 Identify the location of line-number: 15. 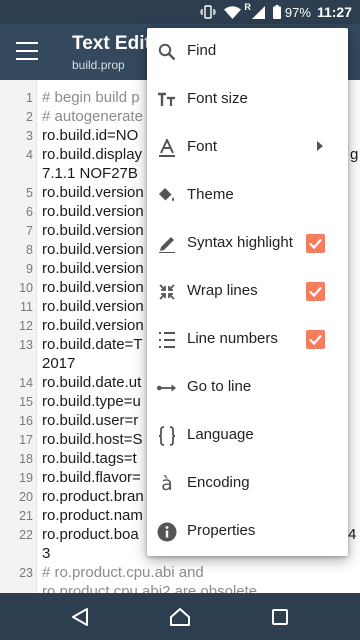
(26, 402).